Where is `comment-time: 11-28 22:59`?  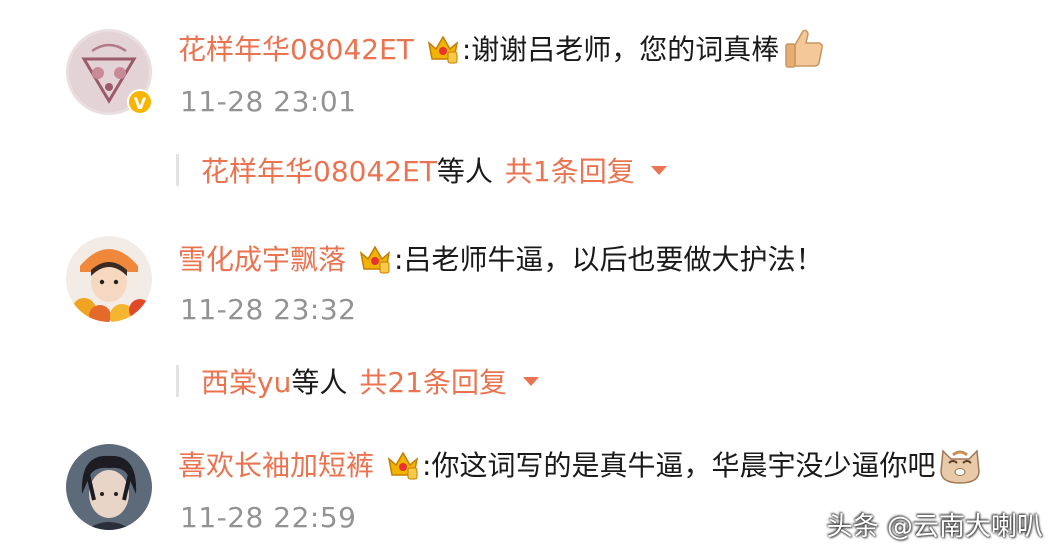 comment-time: 11-28 22:59 is located at coordinates (268, 517).